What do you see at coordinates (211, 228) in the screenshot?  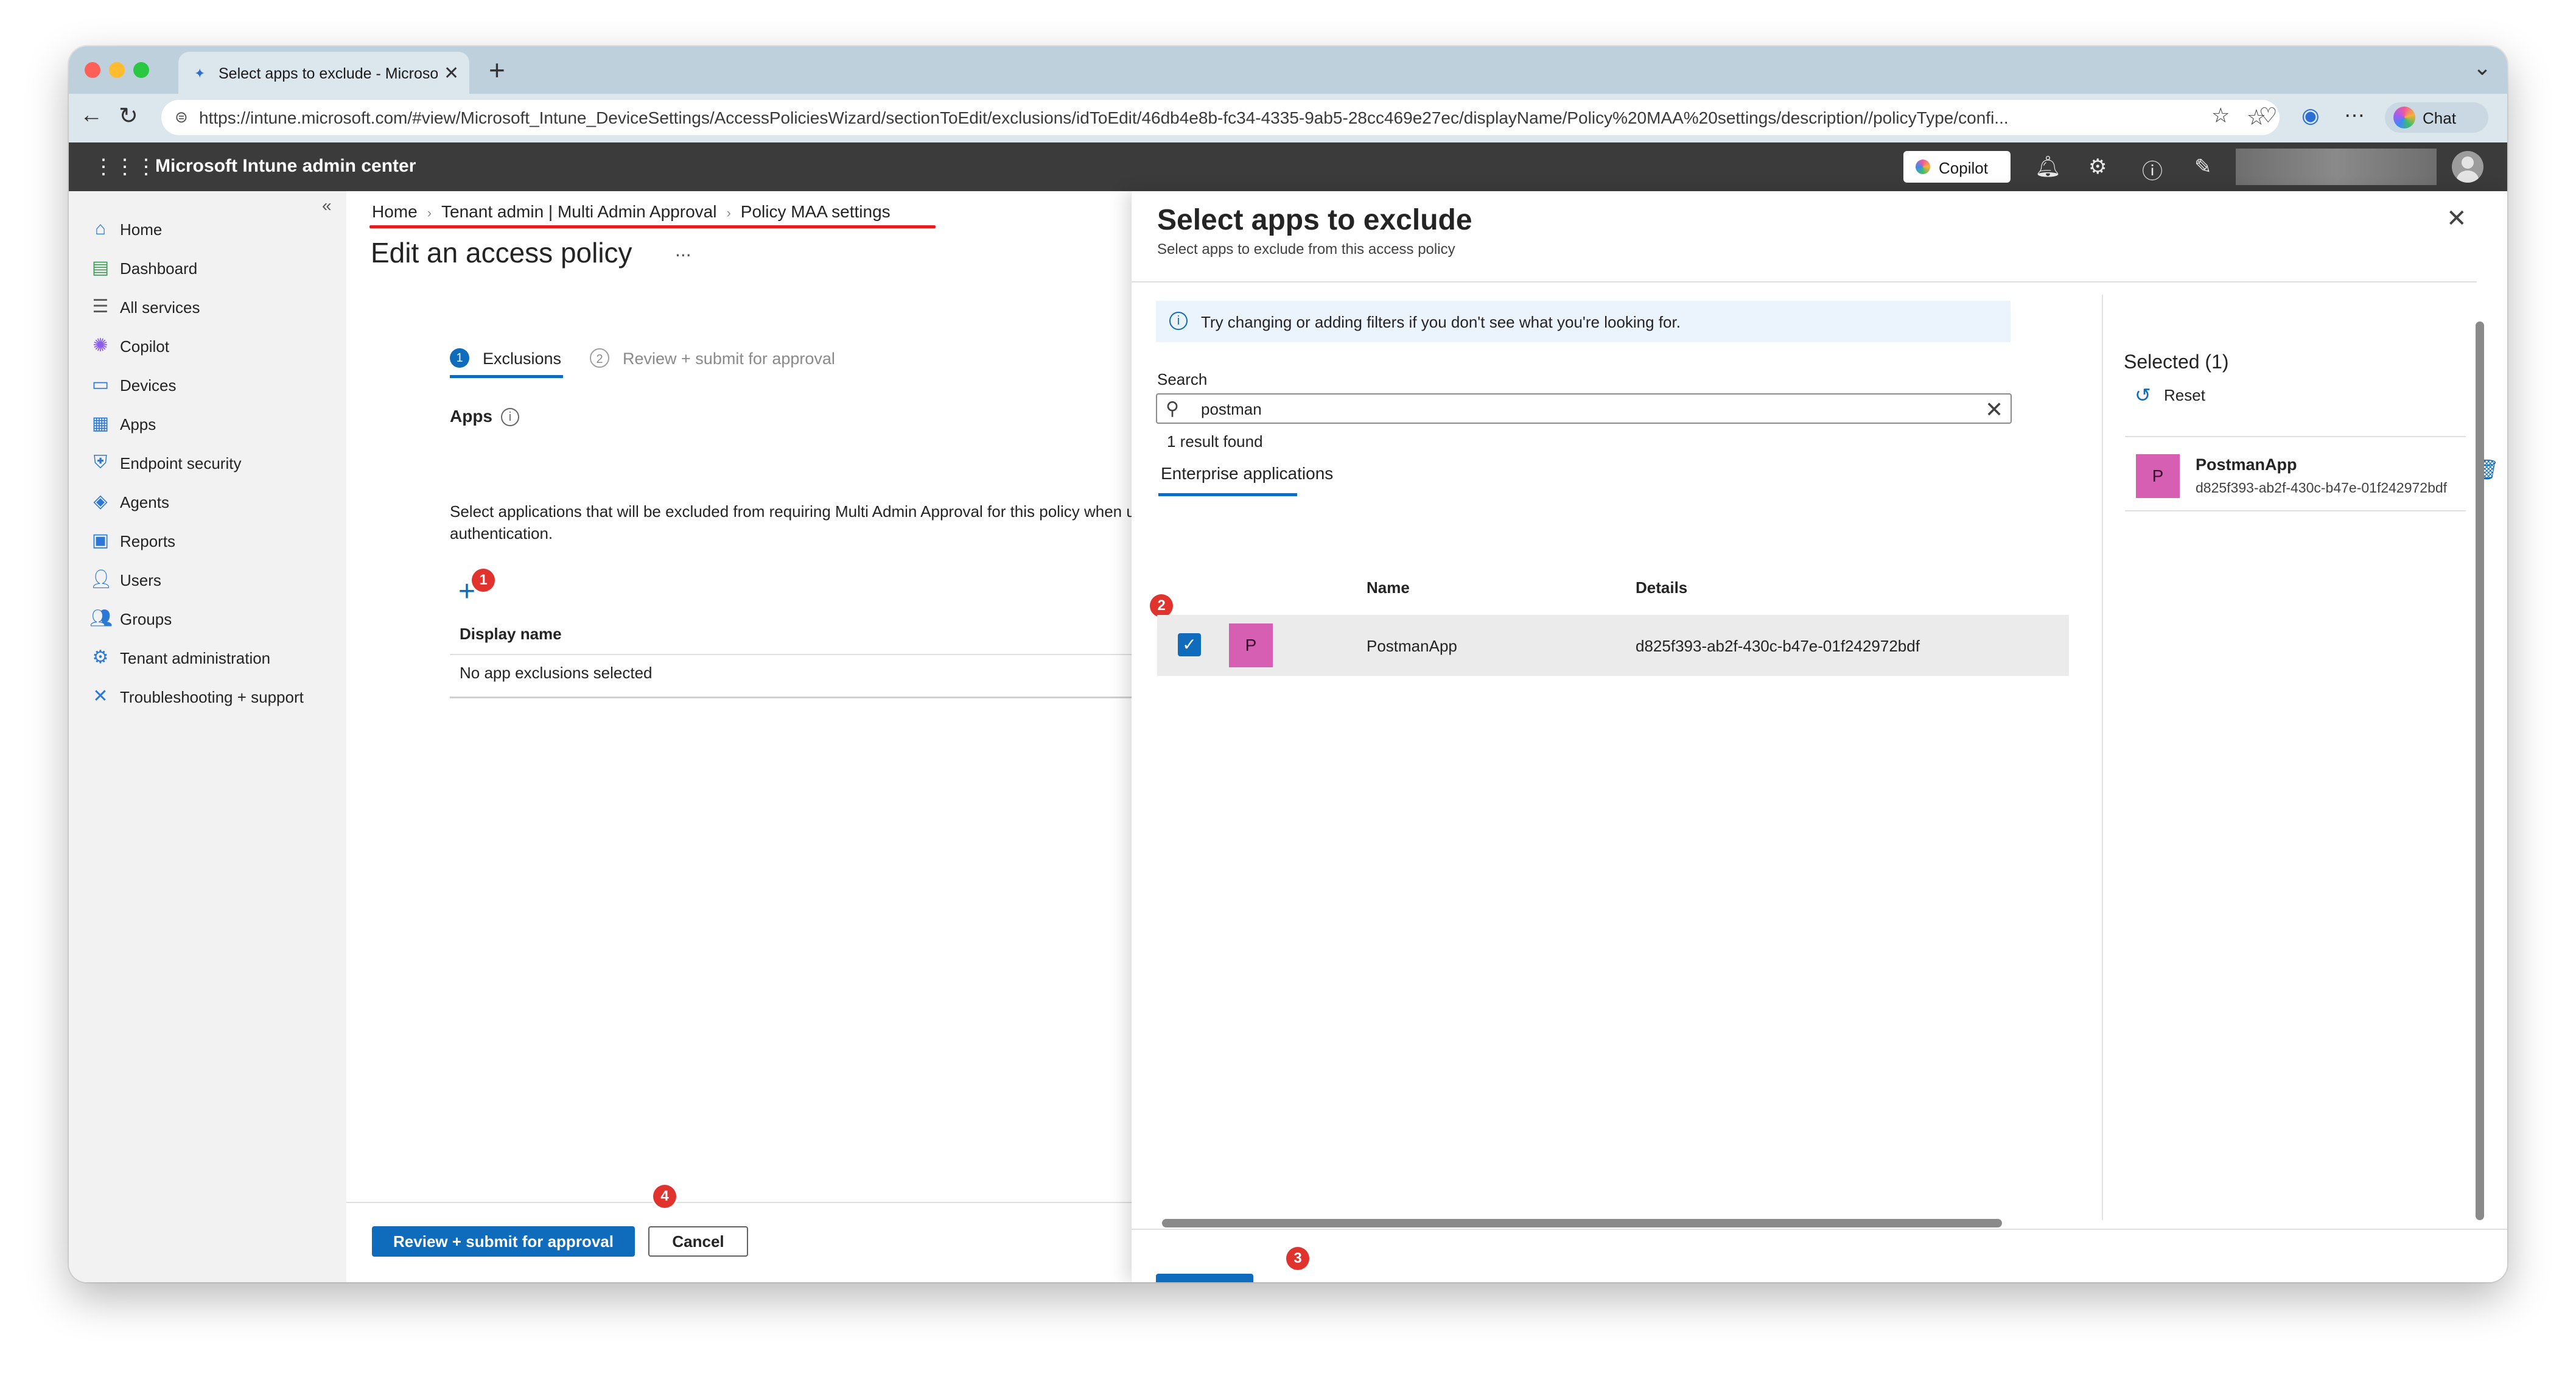 I see `sidebar-item-home: ⌂ Home` at bounding box center [211, 228].